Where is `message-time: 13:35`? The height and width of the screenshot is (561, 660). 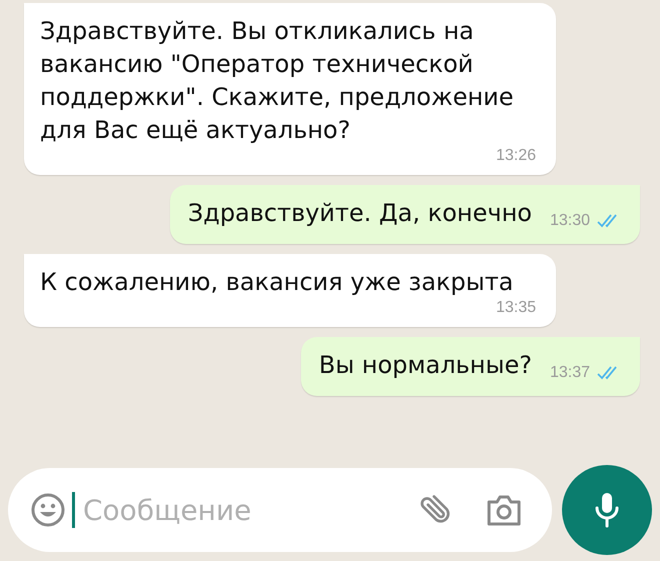
message-time: 13:35 is located at coordinates (516, 308).